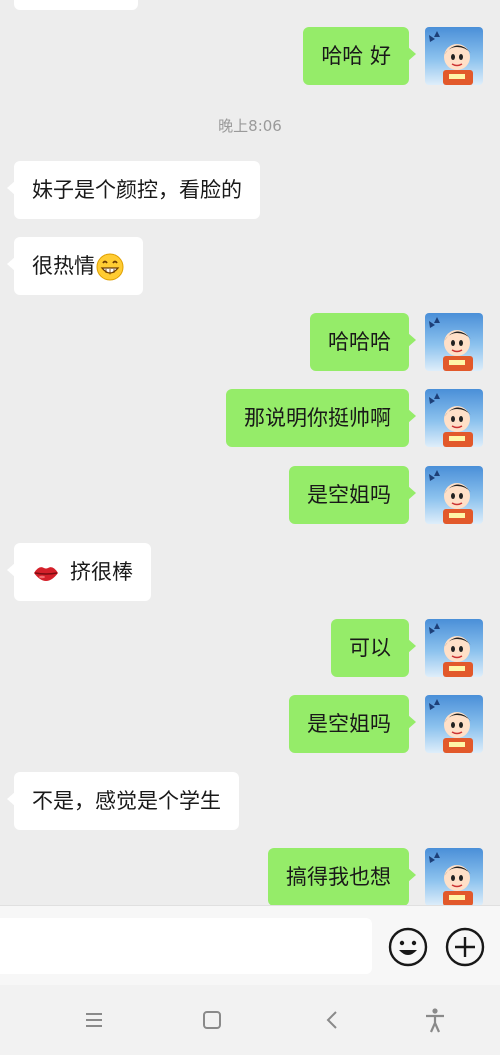 The image size is (500, 1055). I want to click on back-icon, so click(333, 1020).